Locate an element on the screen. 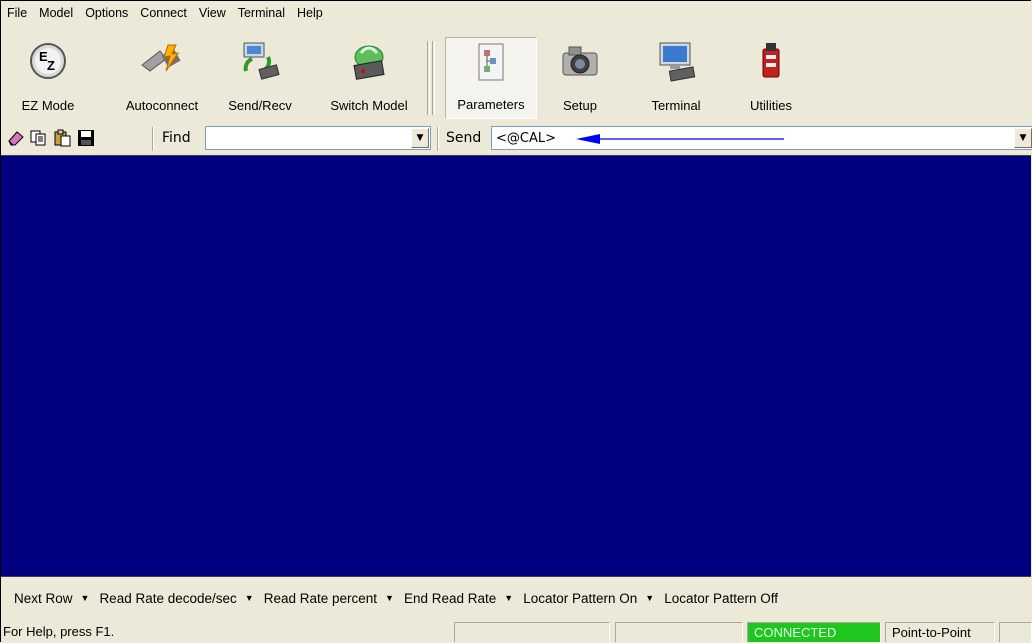 The image size is (1032, 643). menu-help: Help is located at coordinates (310, 13).